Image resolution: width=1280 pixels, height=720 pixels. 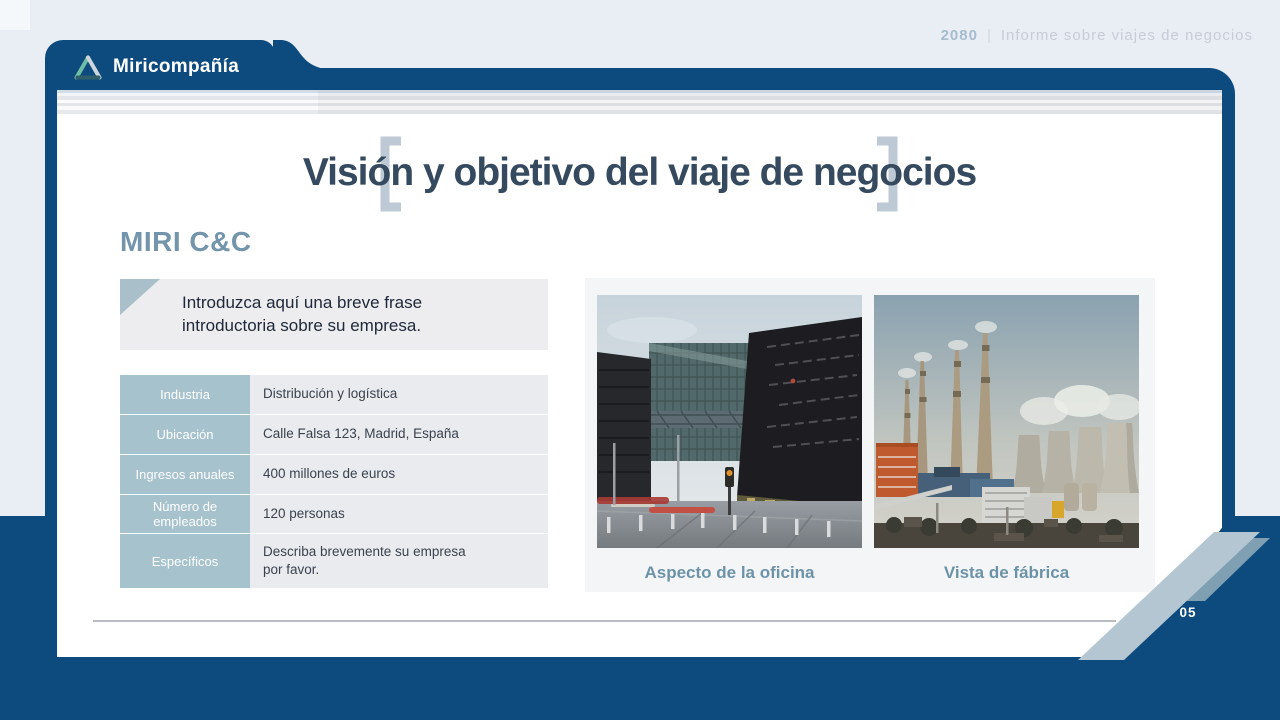 I want to click on folder-tab: Miricompañía, so click(x=160, y=67).